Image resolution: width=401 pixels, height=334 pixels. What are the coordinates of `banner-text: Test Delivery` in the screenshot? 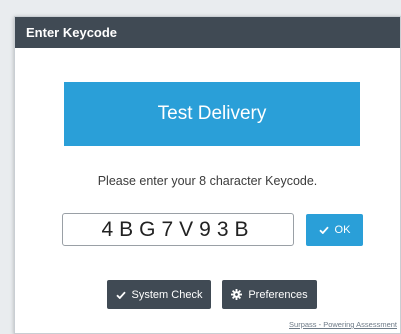 It's located at (212, 113).